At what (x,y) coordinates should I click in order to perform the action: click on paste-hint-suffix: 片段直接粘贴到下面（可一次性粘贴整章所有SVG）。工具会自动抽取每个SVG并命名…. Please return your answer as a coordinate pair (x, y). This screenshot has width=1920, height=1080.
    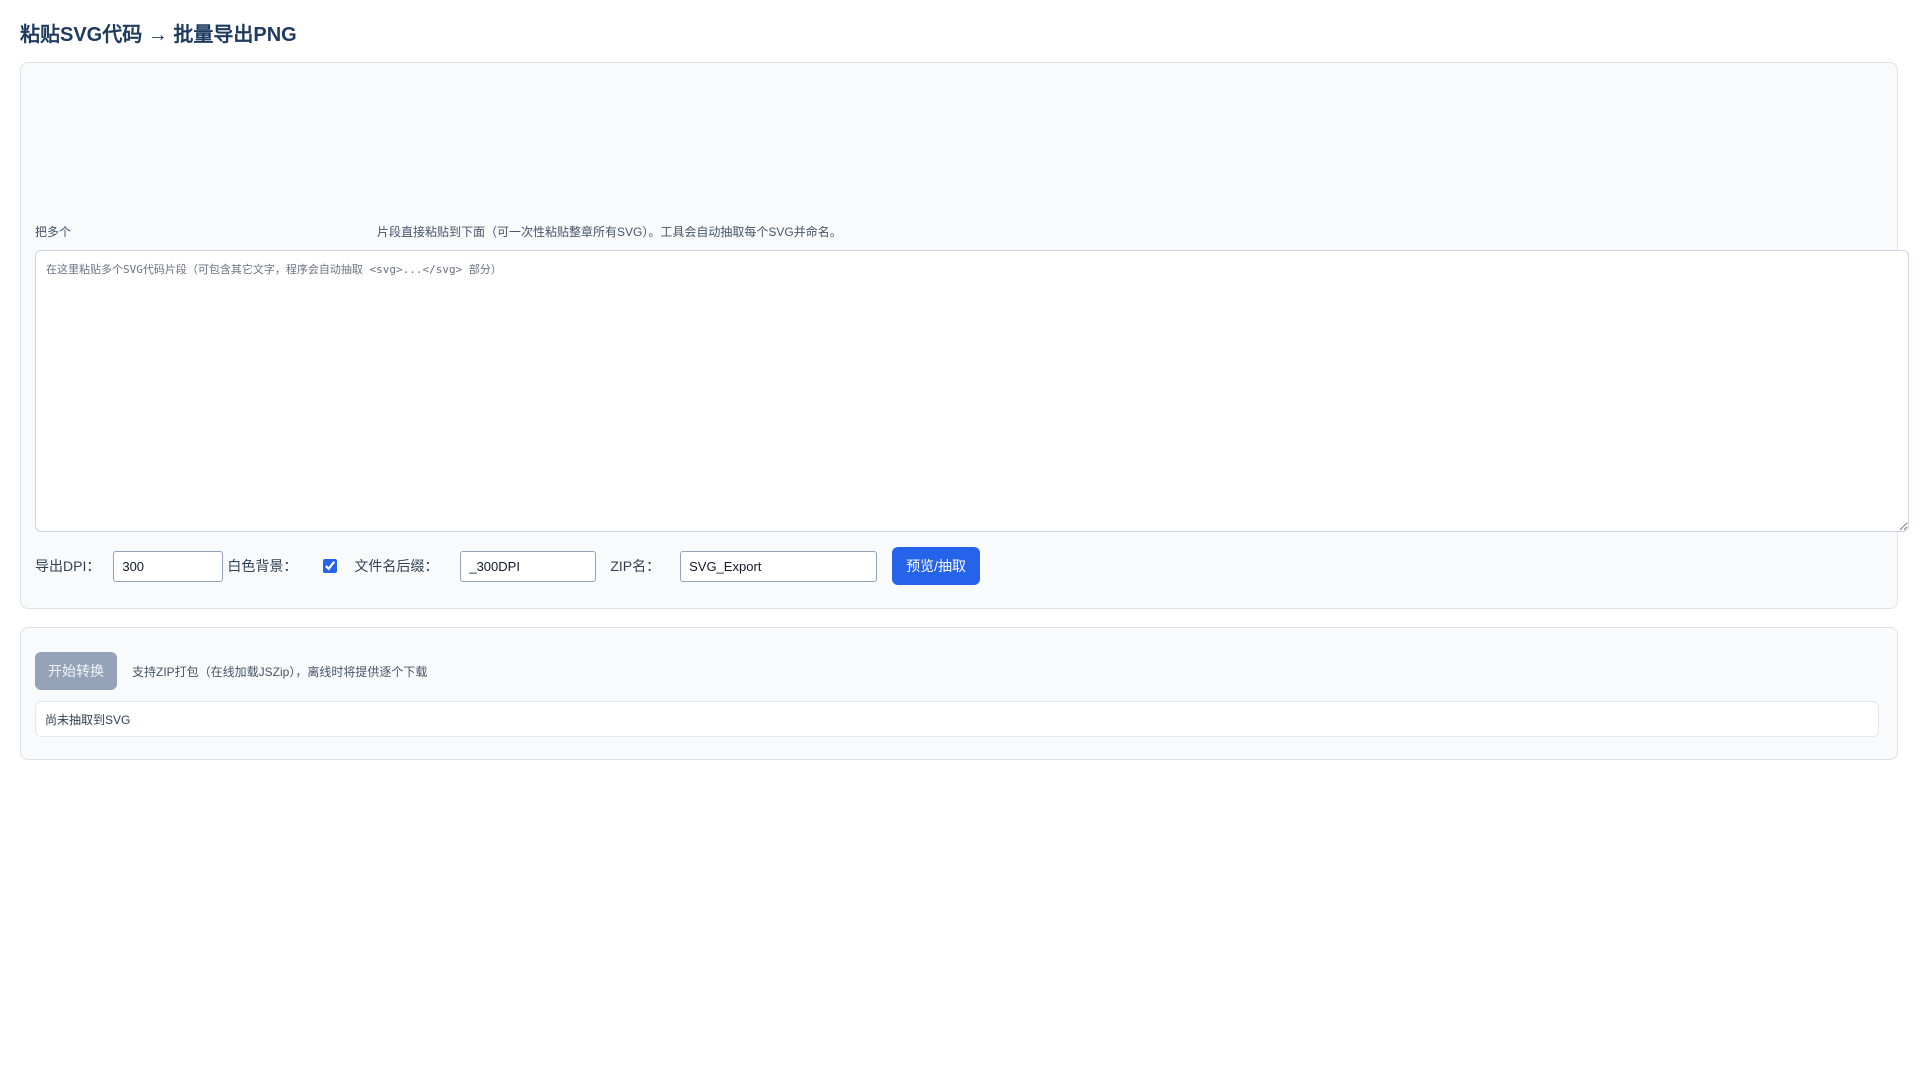
    Looking at the image, I should click on (609, 232).